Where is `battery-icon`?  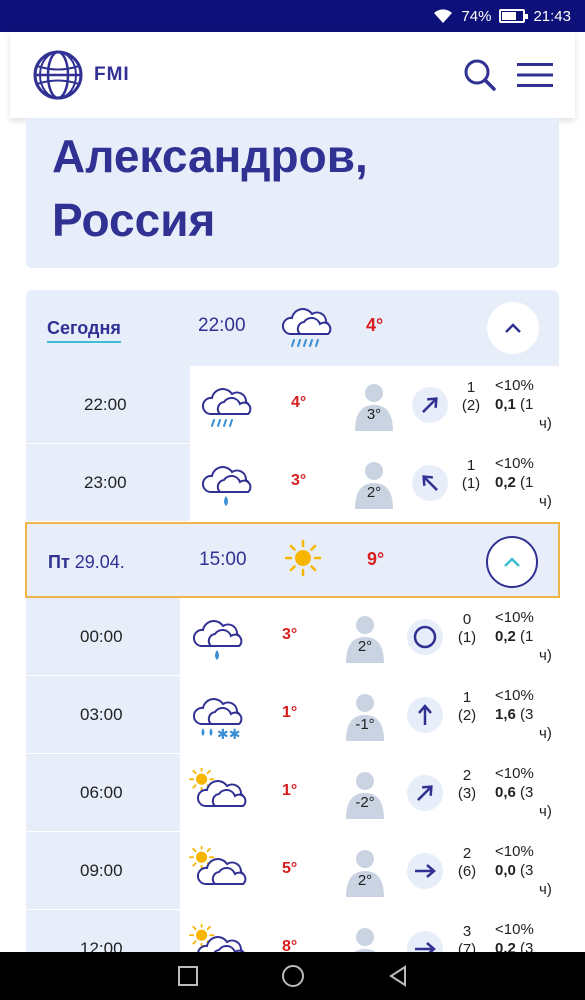 battery-icon is located at coordinates (514, 16).